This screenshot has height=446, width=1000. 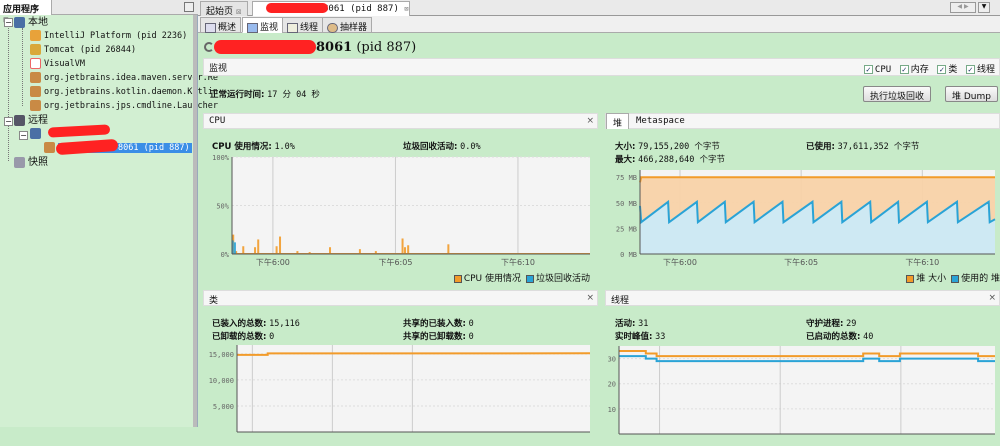 What do you see at coordinates (626, 178) in the screenshot?
I see `y-tick-label: 75 MB` at bounding box center [626, 178].